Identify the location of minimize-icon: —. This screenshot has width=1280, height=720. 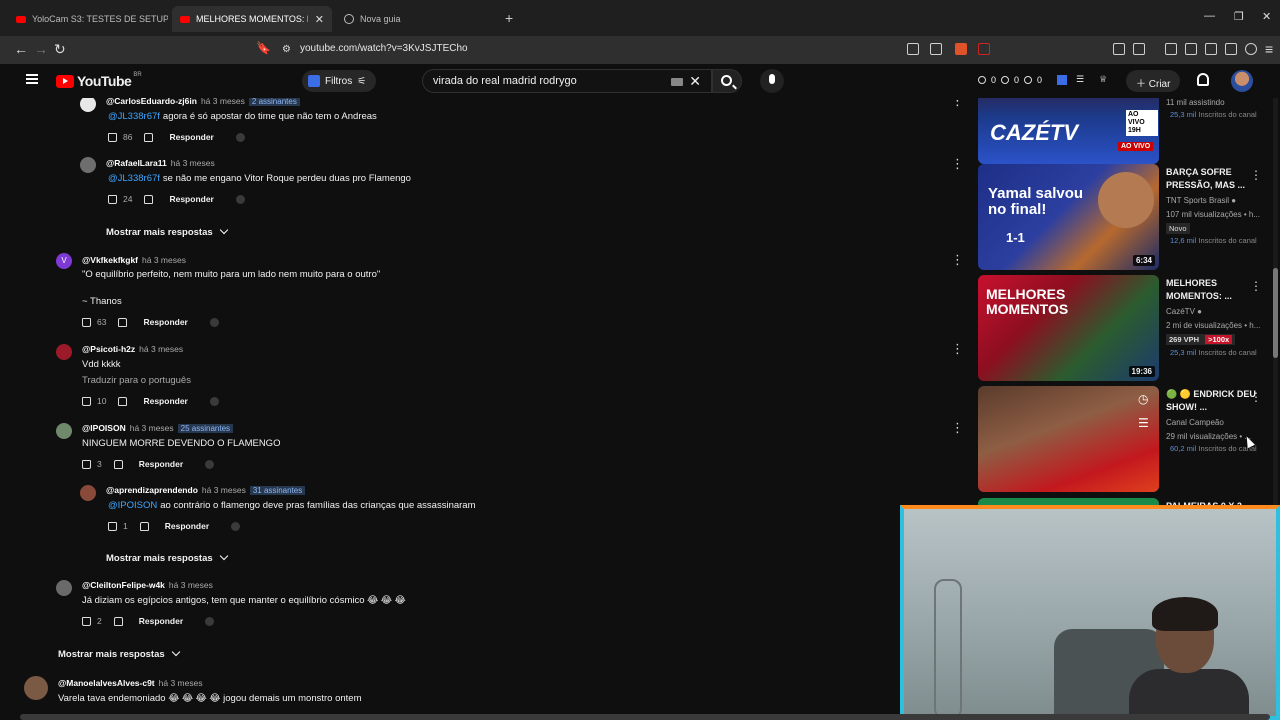
(1209, 16).